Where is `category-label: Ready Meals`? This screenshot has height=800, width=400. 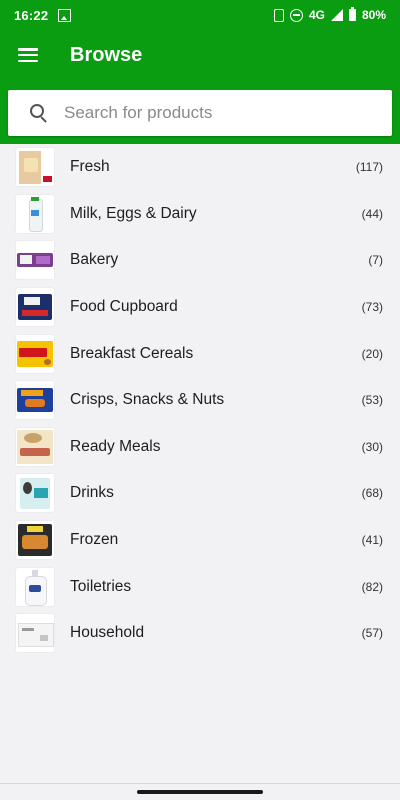 category-label: Ready Meals is located at coordinates (115, 446).